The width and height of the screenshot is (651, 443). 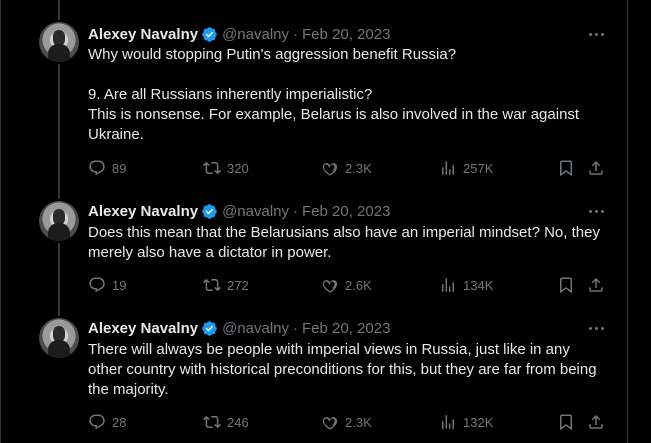 I want to click on retweet-count: 320, so click(x=238, y=168).